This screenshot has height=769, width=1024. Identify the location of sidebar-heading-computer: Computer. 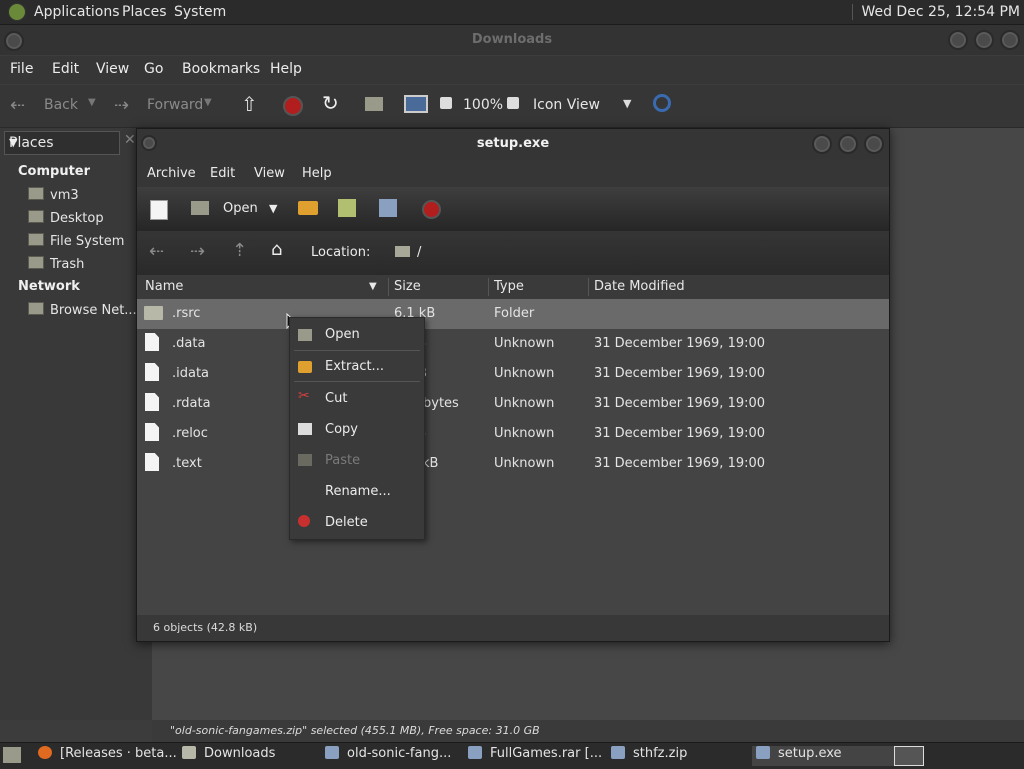
(54, 171).